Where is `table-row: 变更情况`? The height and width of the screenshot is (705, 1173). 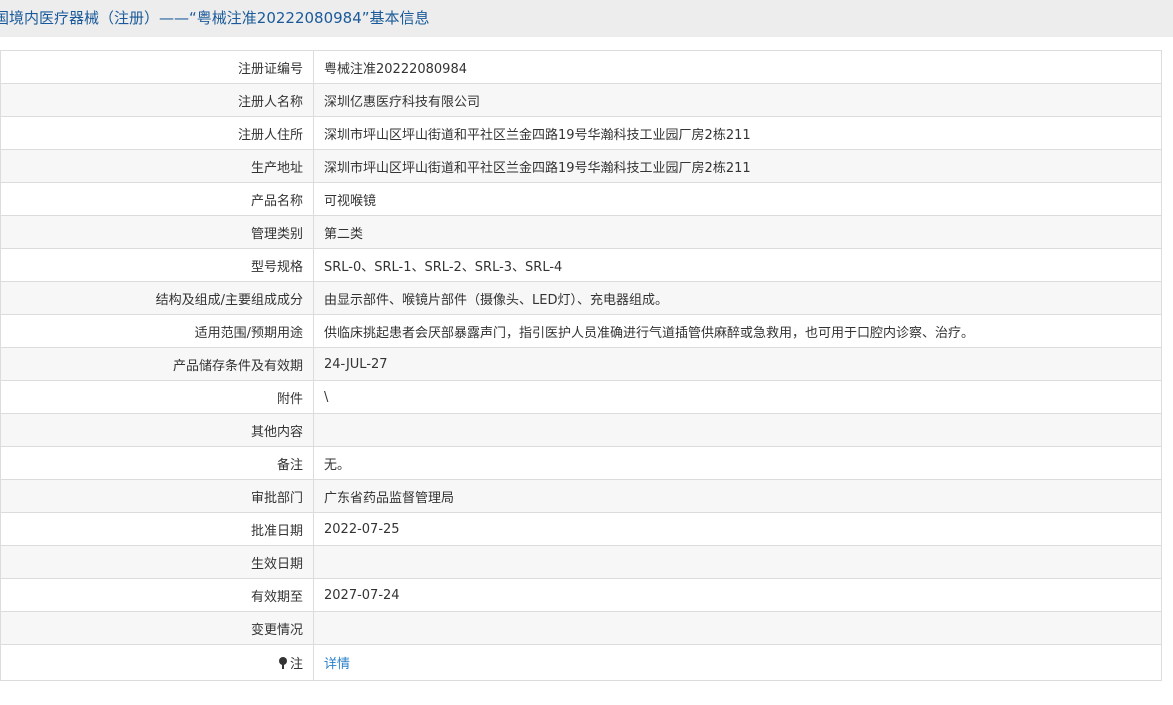 table-row: 变更情况 is located at coordinates (581, 628).